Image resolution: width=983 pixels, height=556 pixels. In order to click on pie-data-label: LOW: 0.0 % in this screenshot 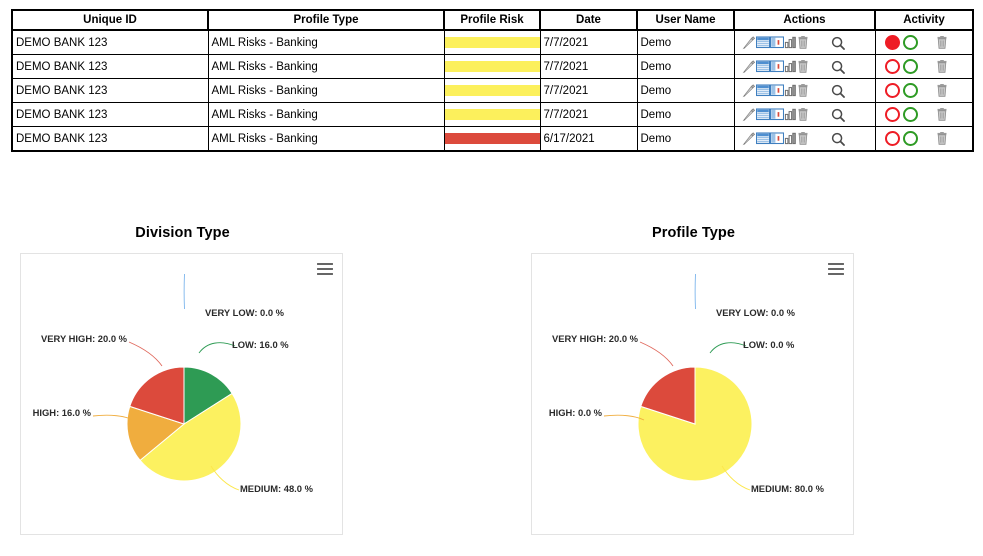, I will do `click(769, 344)`.